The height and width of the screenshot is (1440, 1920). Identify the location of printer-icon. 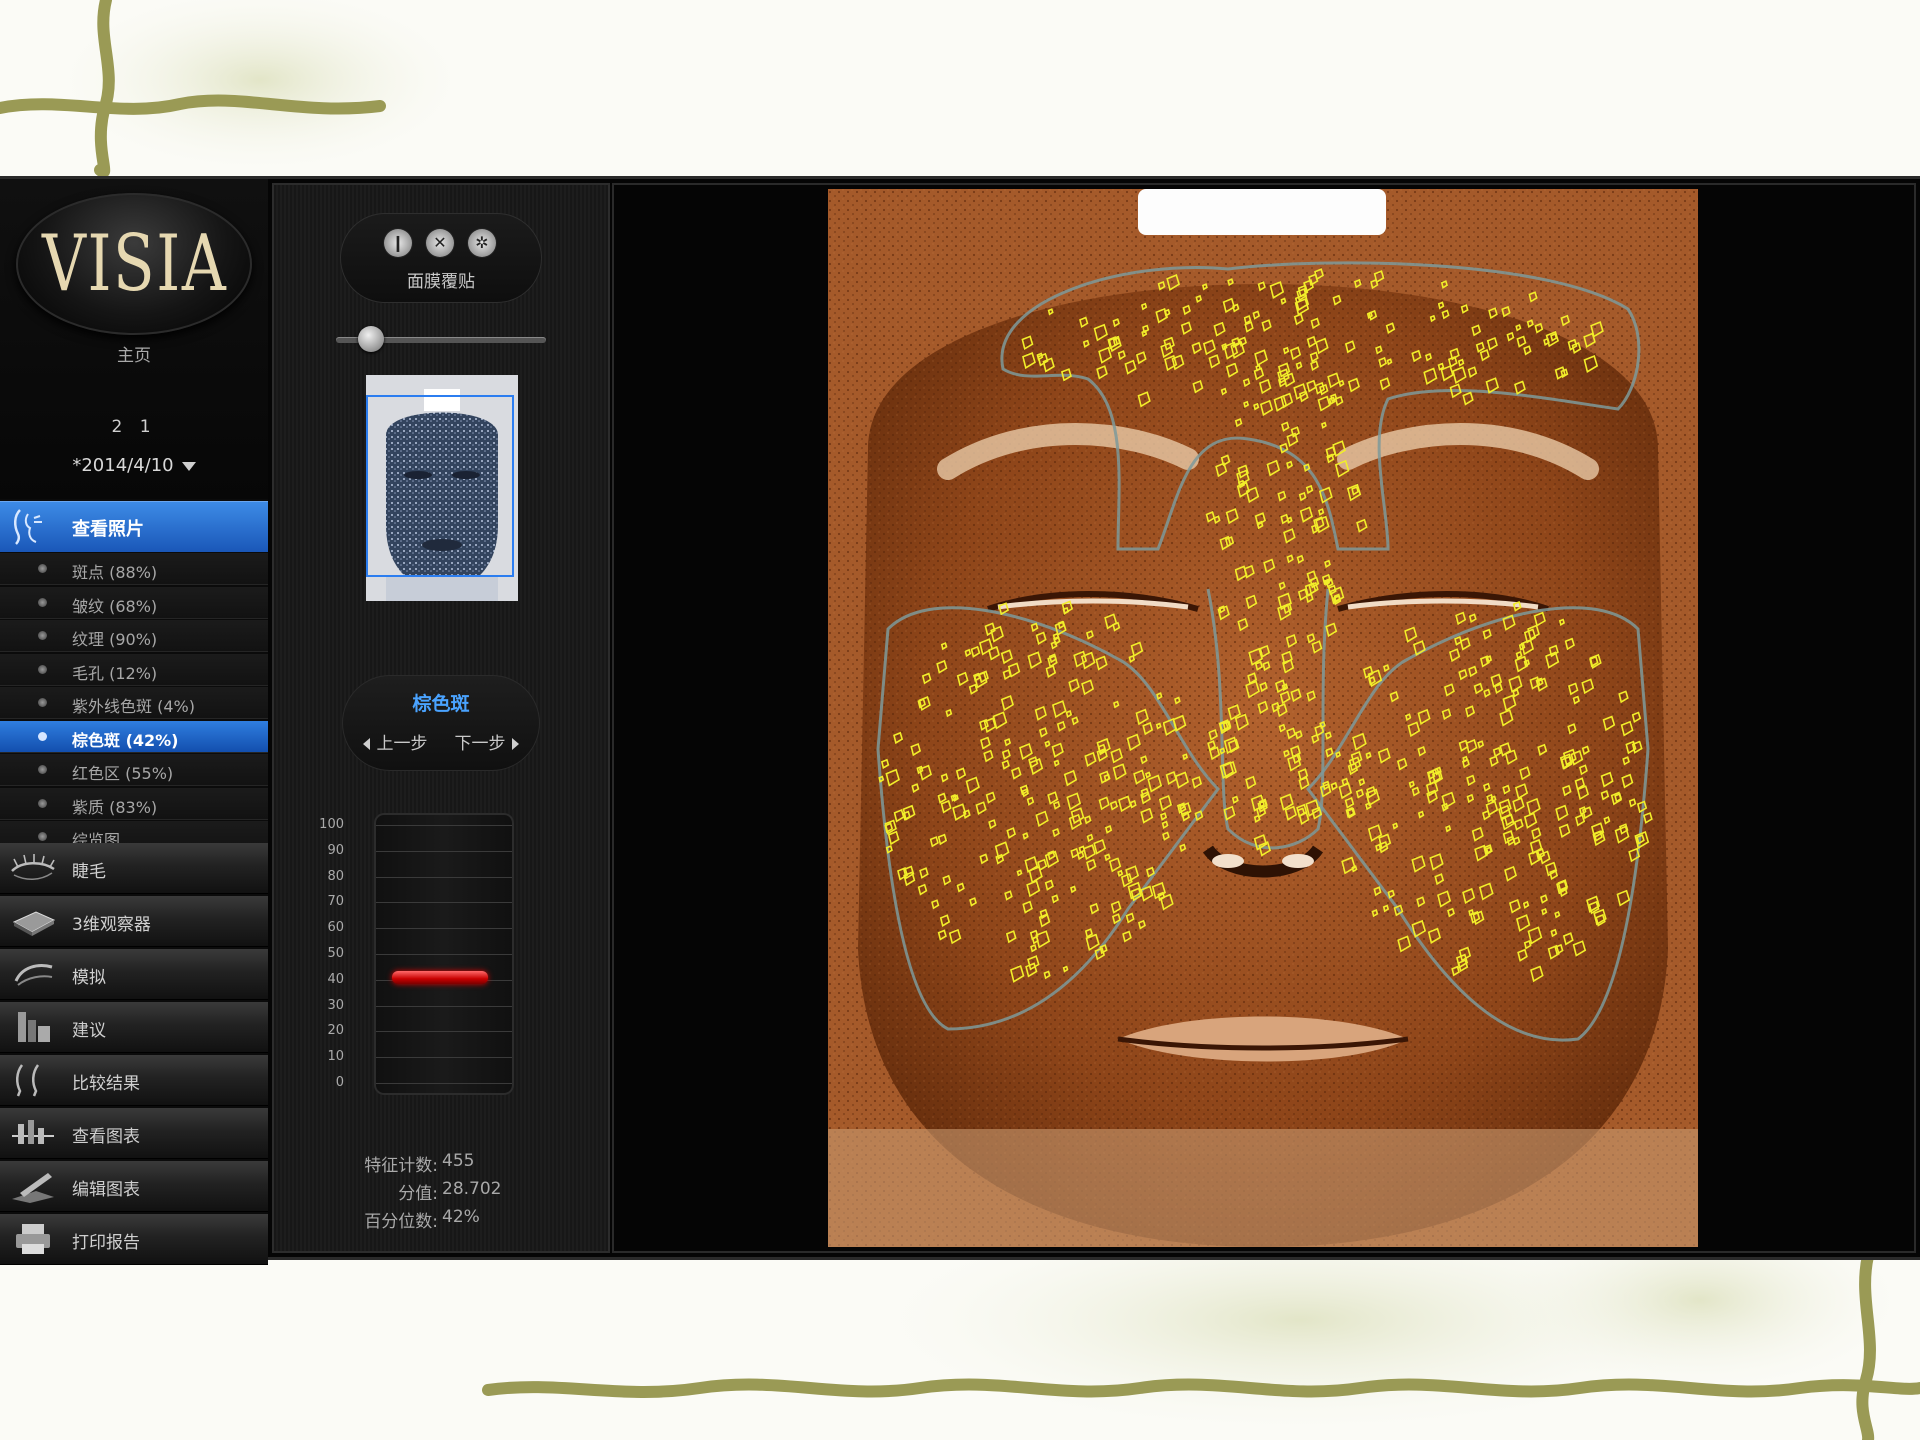
(33, 1239).